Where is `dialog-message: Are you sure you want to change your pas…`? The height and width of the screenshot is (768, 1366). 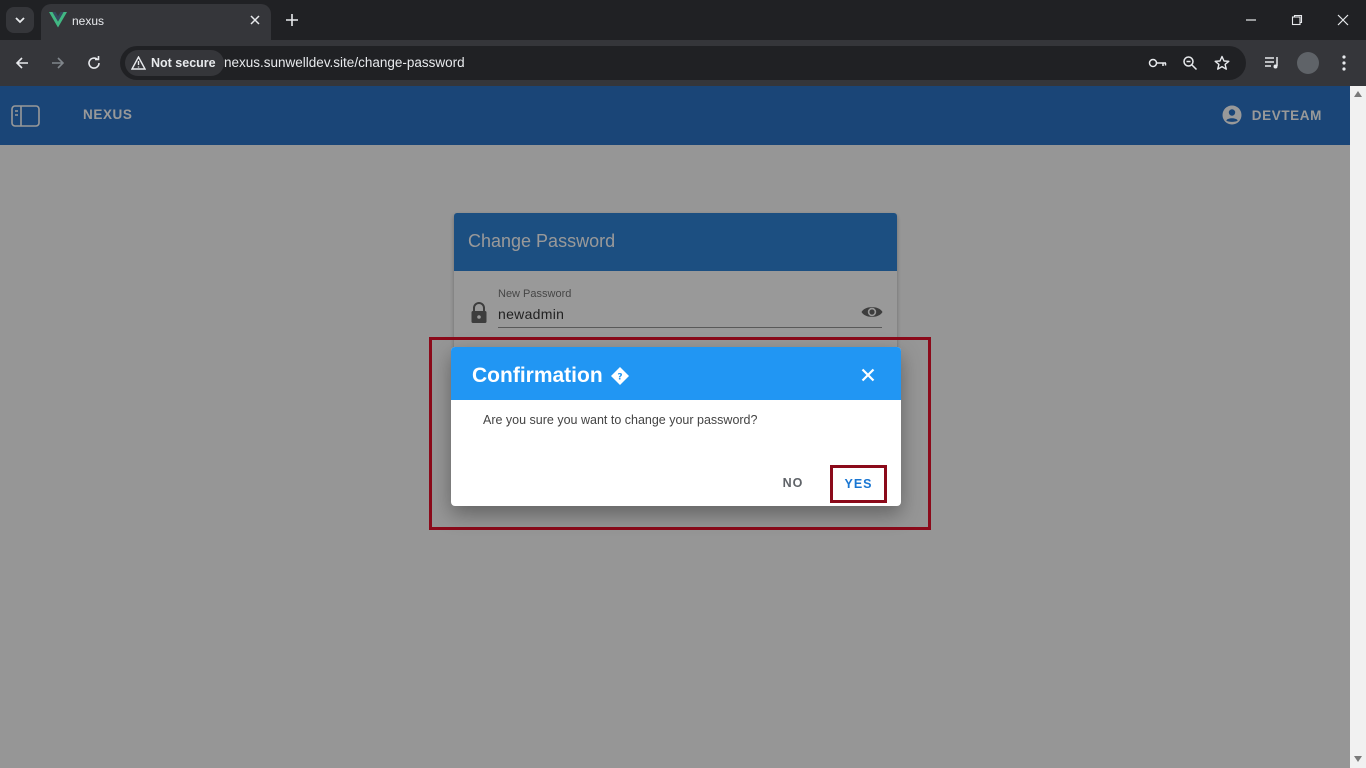 dialog-message: Are you sure you want to change your pas… is located at coordinates (620, 420).